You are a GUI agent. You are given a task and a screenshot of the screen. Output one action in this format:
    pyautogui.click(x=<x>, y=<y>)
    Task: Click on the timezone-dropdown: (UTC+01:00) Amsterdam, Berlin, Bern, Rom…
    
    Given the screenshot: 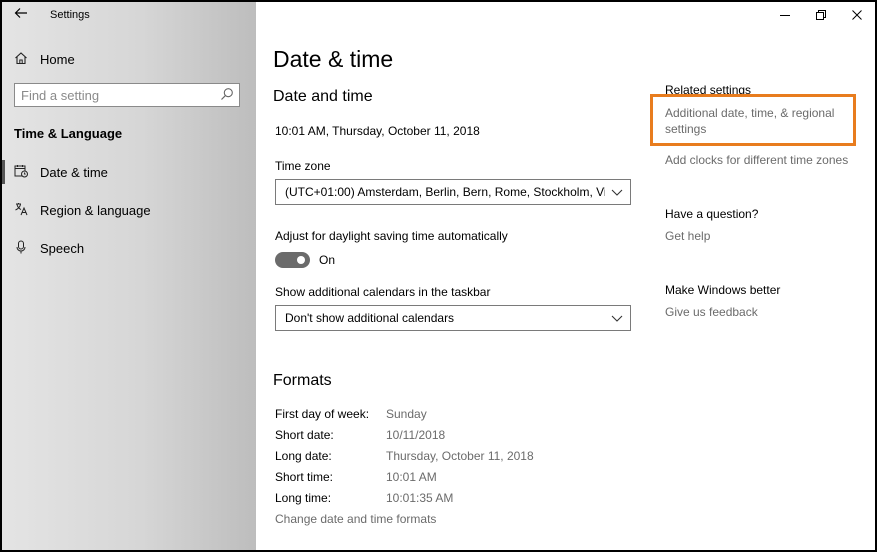 What is the action you would take?
    pyautogui.click(x=453, y=192)
    